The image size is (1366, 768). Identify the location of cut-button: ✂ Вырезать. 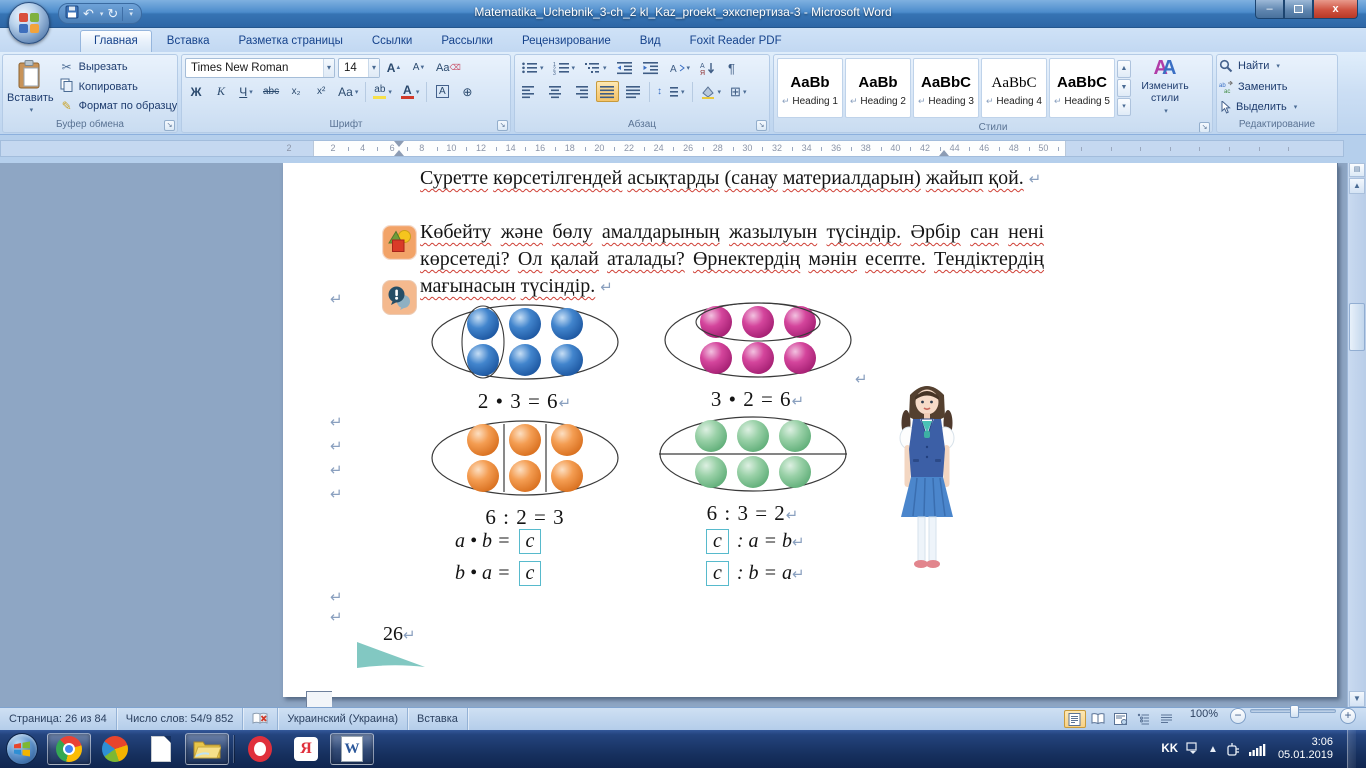
(118, 67).